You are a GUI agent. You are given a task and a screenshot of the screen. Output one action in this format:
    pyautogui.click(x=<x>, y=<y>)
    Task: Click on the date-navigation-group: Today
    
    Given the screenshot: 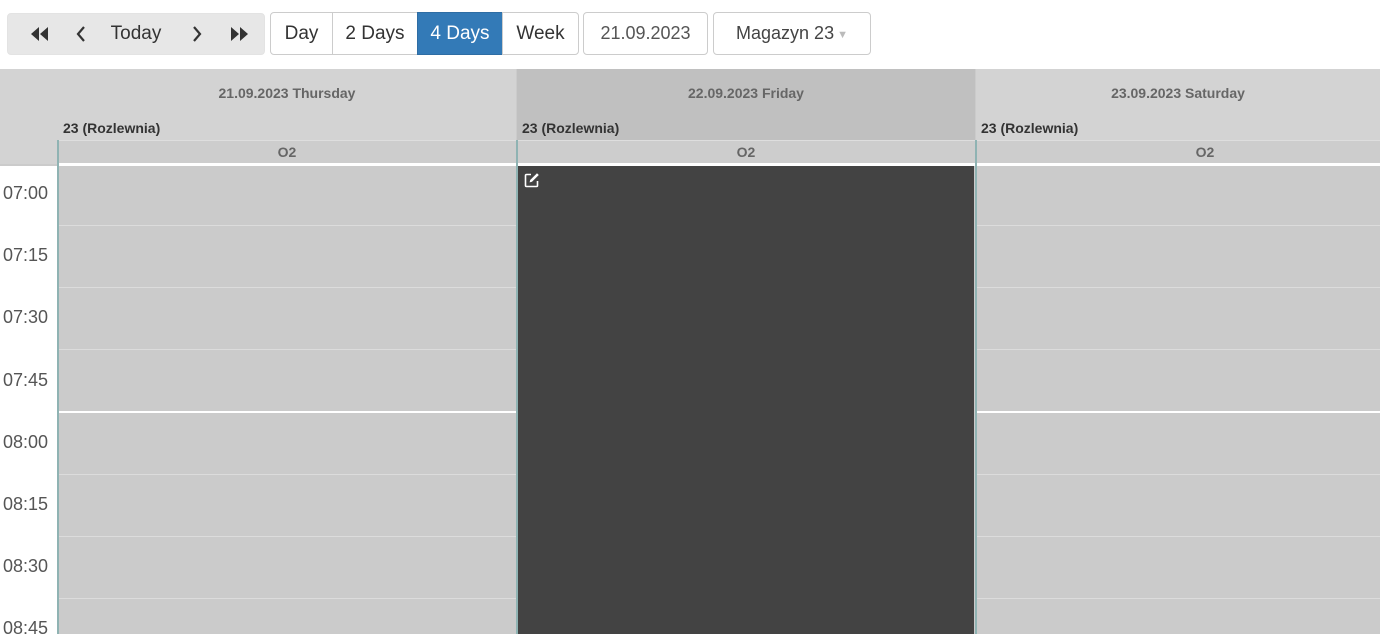 What is the action you would take?
    pyautogui.click(x=136, y=34)
    